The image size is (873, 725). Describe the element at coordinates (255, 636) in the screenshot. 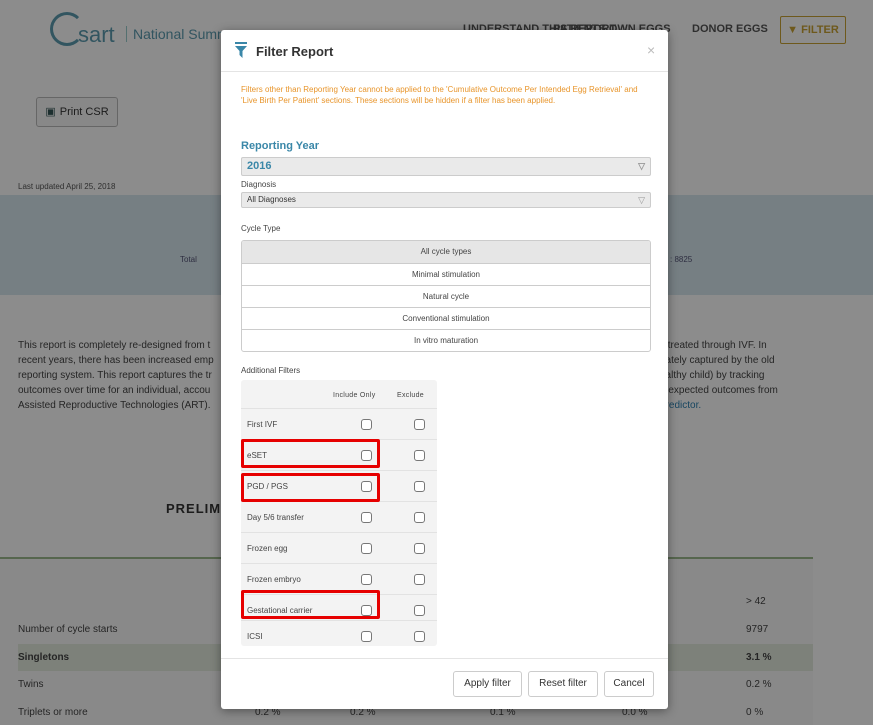

I see `filter-label: ICSI` at that location.